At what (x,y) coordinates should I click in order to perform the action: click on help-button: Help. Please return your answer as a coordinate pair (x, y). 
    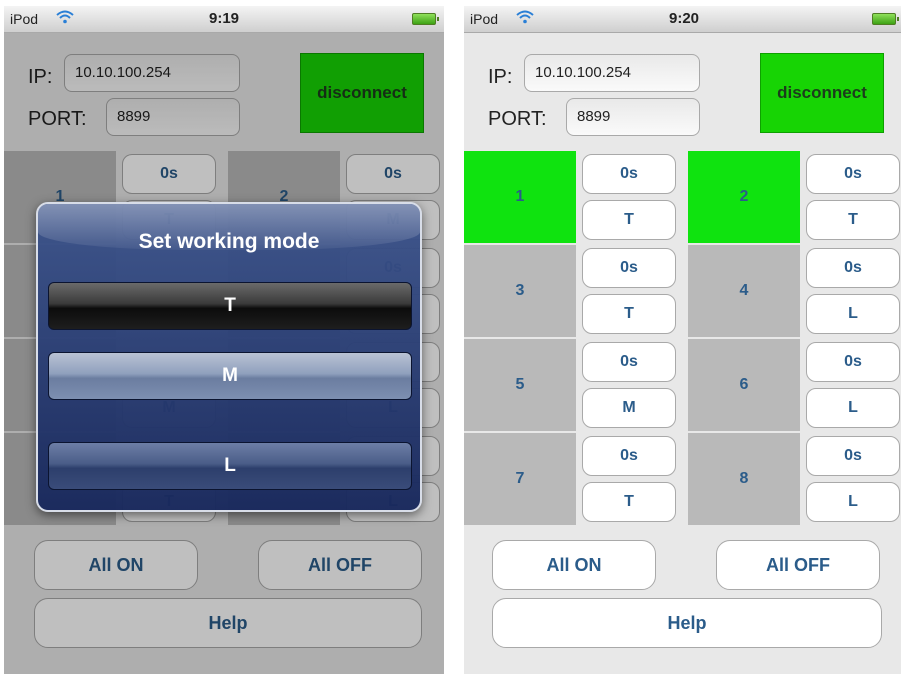
    Looking at the image, I should click on (687, 623).